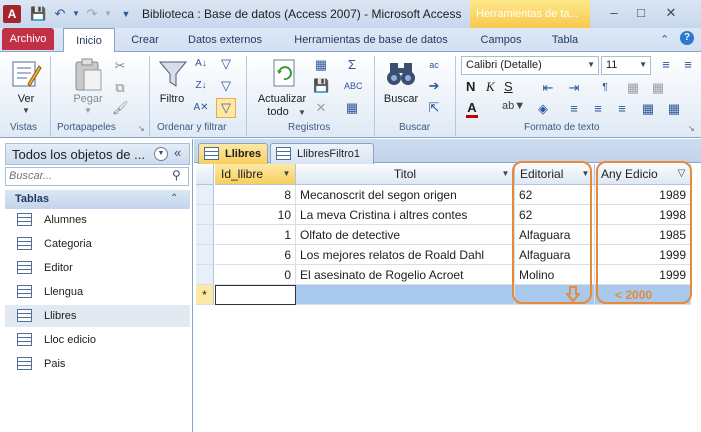 This screenshot has height=432, width=701. What do you see at coordinates (405, 295) in the screenshot?
I see `new-cell-titol` at bounding box center [405, 295].